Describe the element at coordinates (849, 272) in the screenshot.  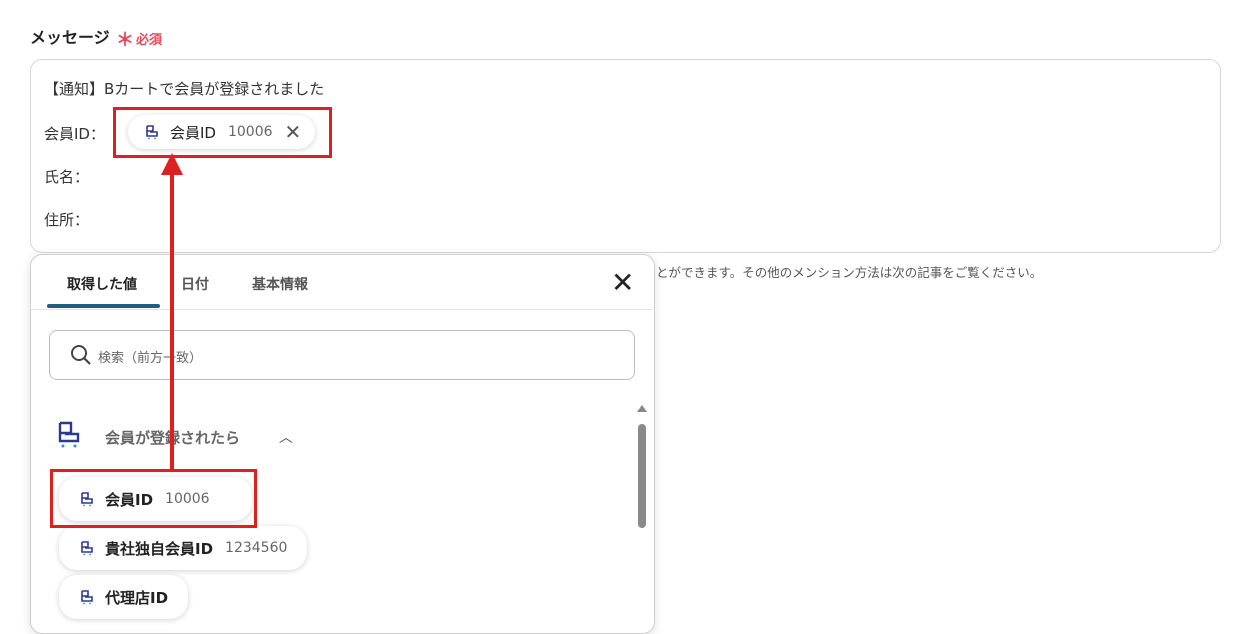
I see `help-text: とができます。その他のメンション方法は次の記事をご覧ください。` at that location.